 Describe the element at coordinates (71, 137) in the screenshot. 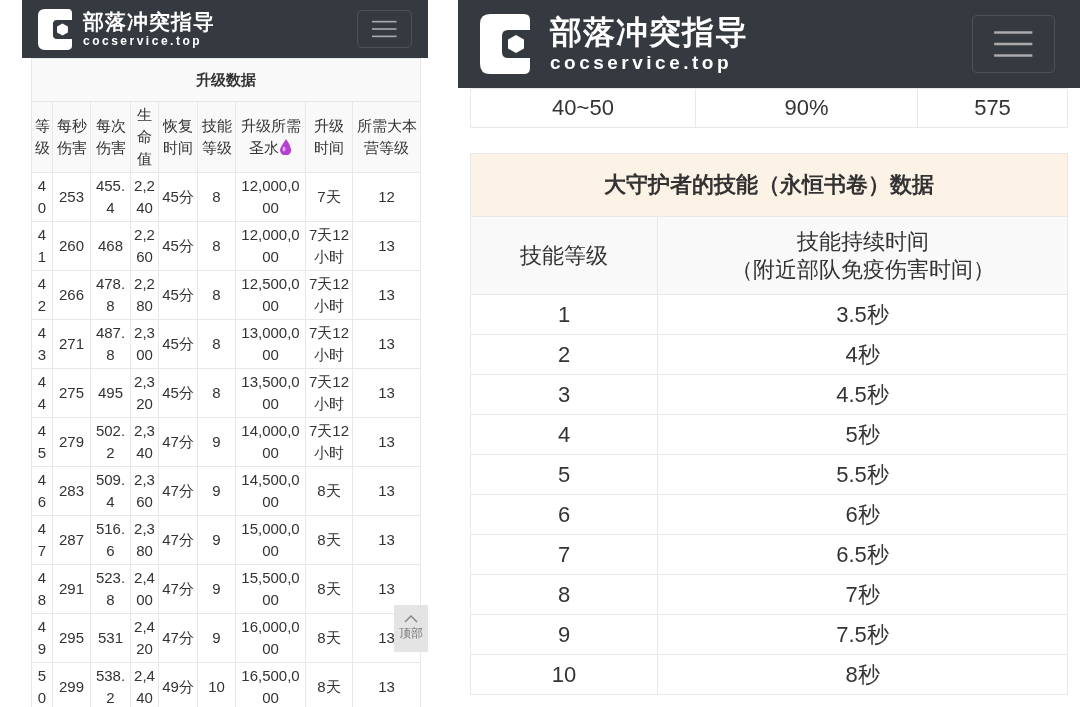

I see `column-header: 每秒伤害` at that location.